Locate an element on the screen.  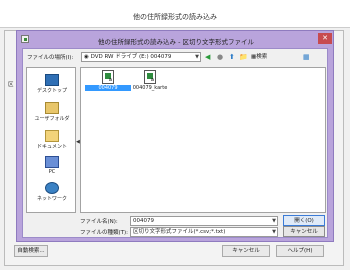
open-button: 開く(O) is located at coordinates (304, 220).